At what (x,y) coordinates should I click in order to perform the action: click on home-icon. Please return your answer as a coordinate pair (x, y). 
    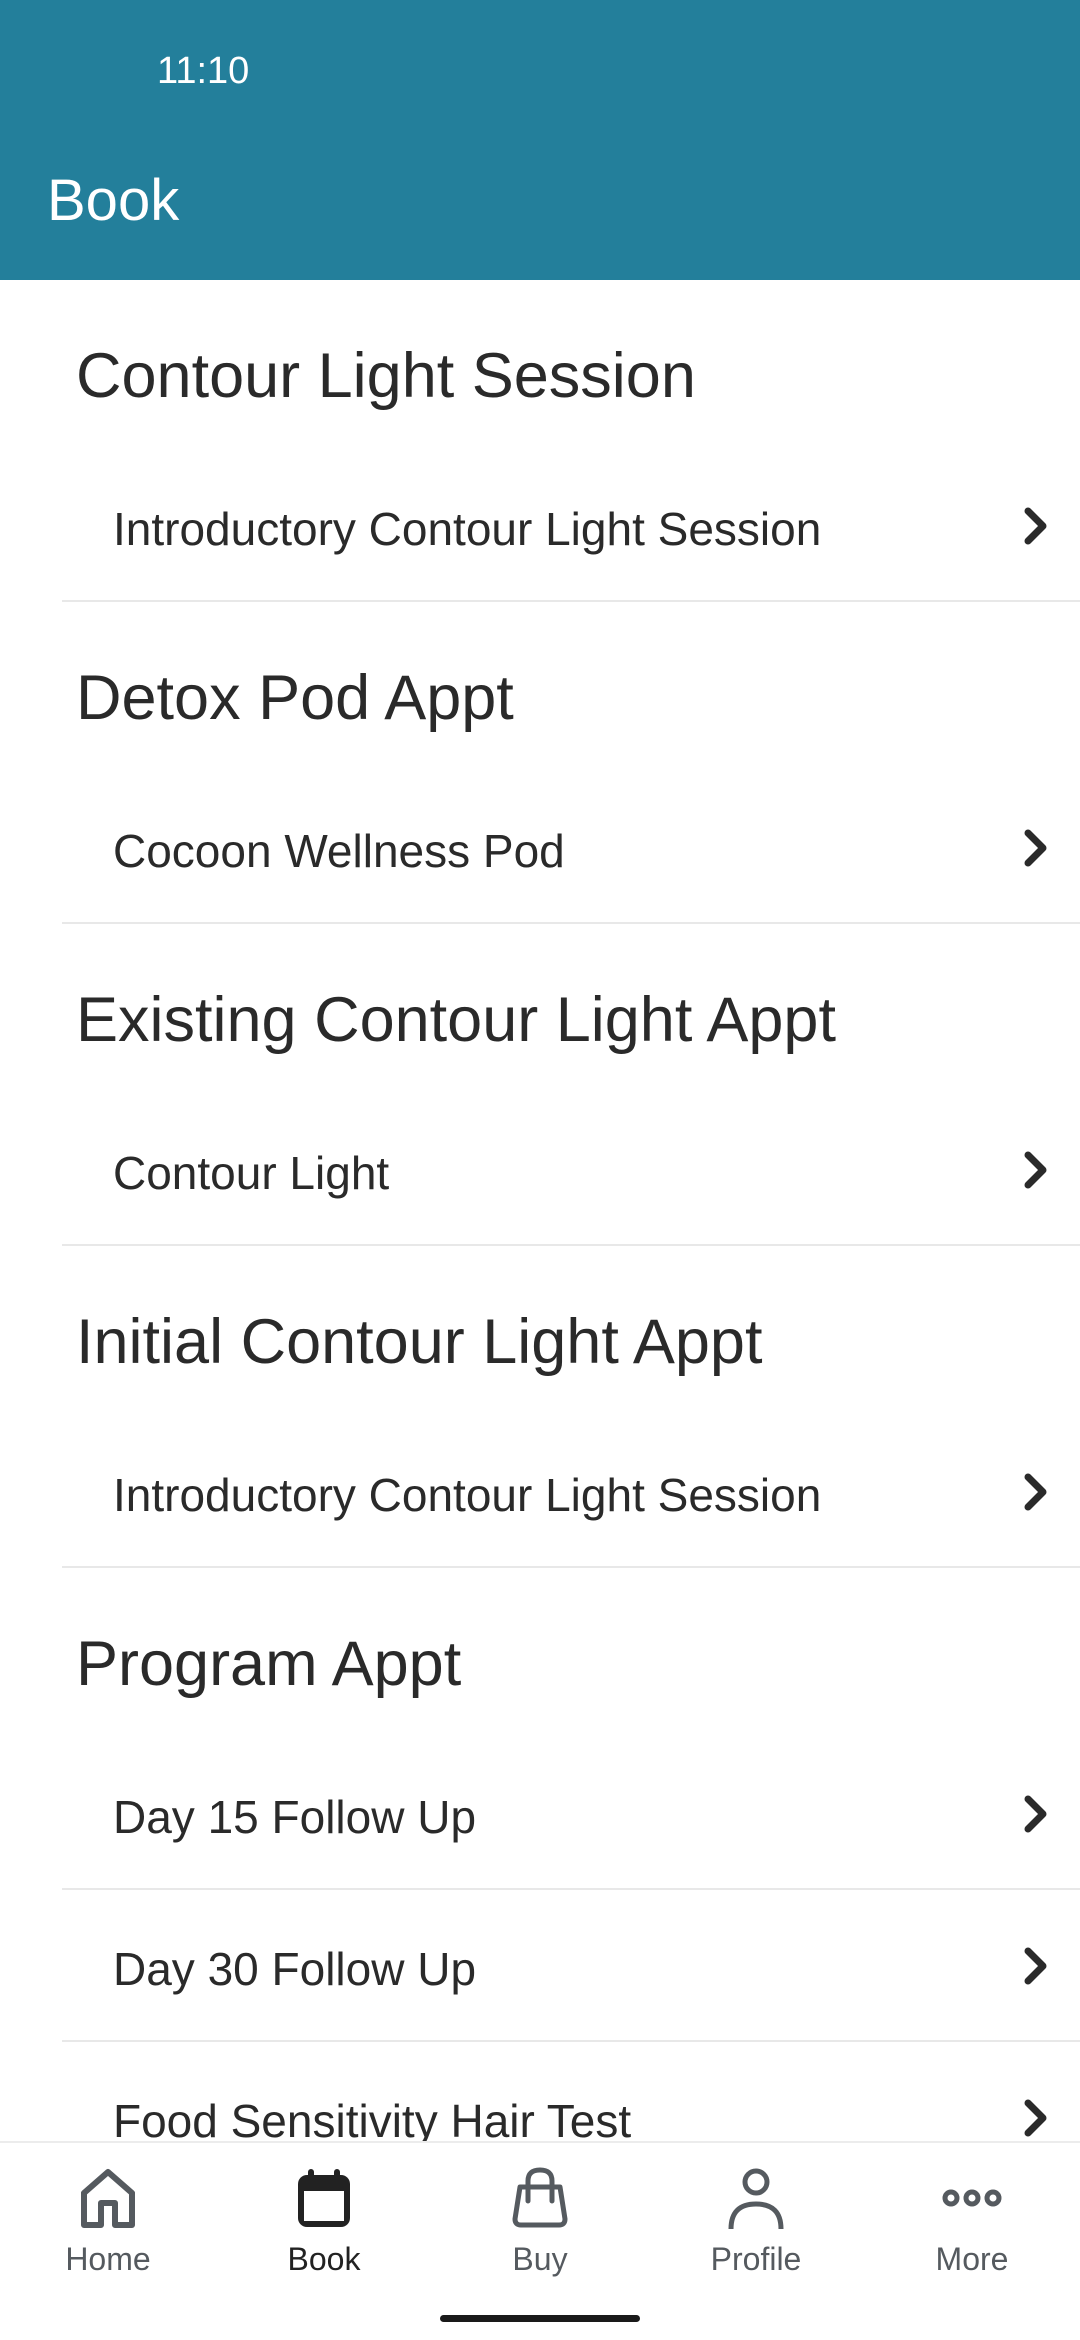
    Looking at the image, I should click on (108, 2198).